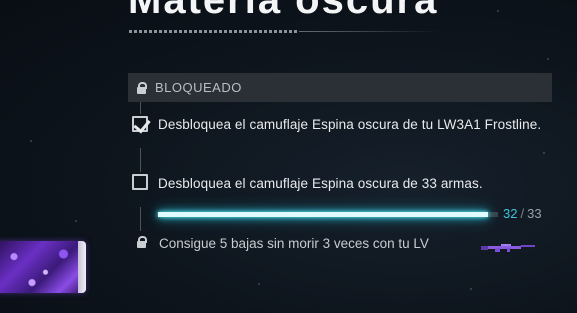  Describe the element at coordinates (283, 11) in the screenshot. I see `page-title: Materia oscura` at that location.